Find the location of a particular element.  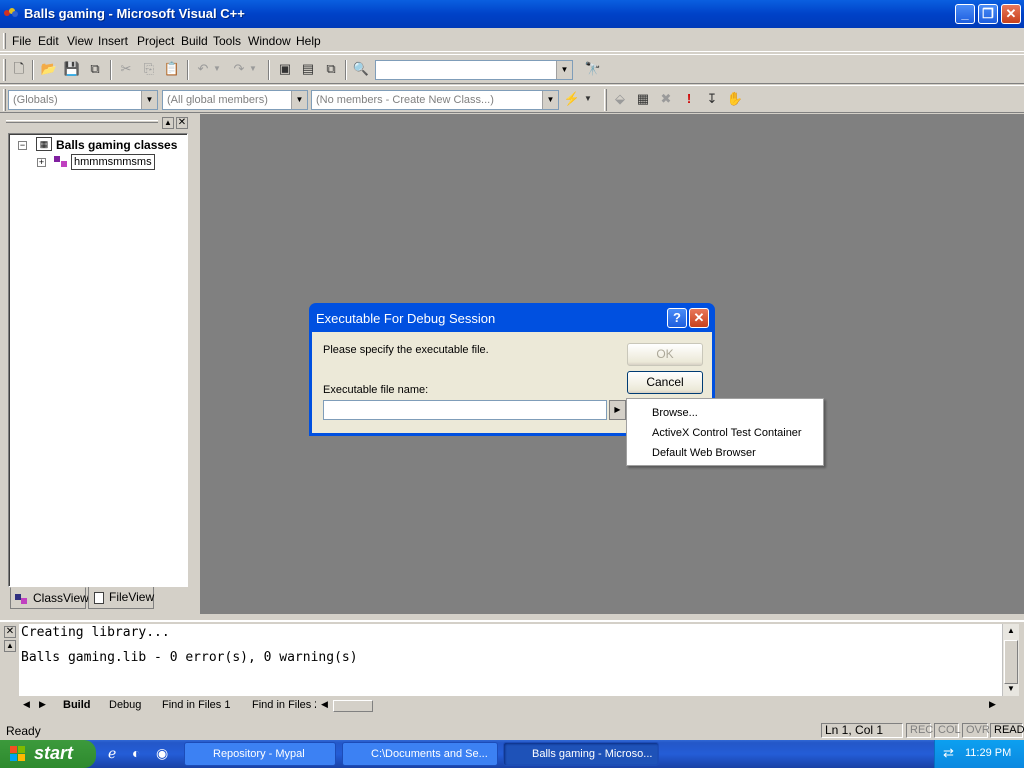

minimize-button: _ is located at coordinates (965, 14).